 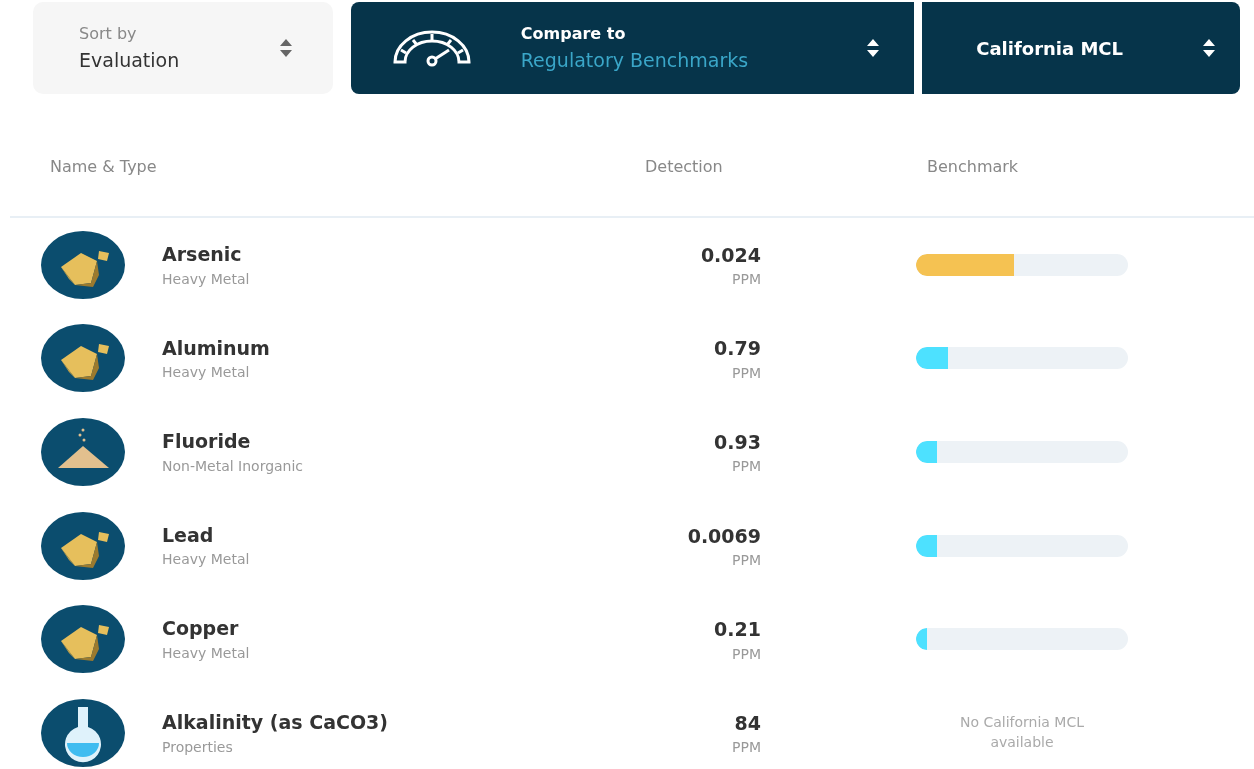 What do you see at coordinates (103, 166) in the screenshot?
I see `column-header: Name & Type` at bounding box center [103, 166].